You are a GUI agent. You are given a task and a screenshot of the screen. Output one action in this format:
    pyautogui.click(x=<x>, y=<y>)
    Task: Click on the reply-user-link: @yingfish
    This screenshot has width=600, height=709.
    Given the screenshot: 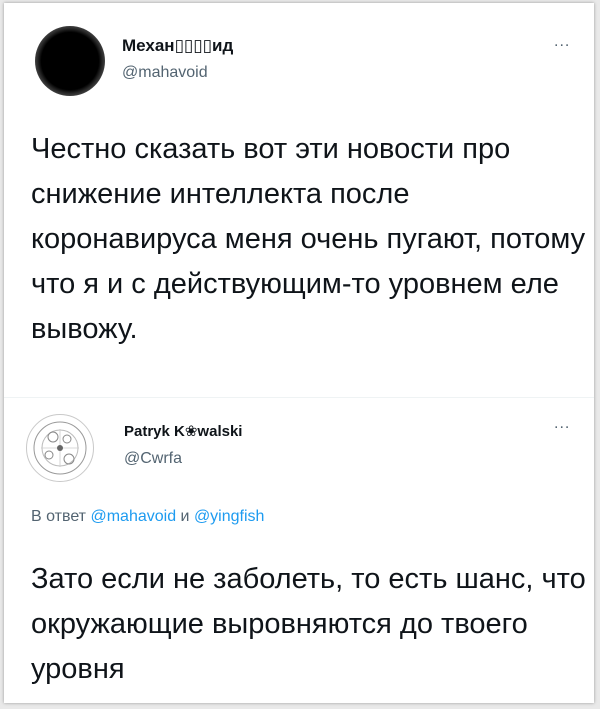 What is the action you would take?
    pyautogui.click(x=229, y=516)
    